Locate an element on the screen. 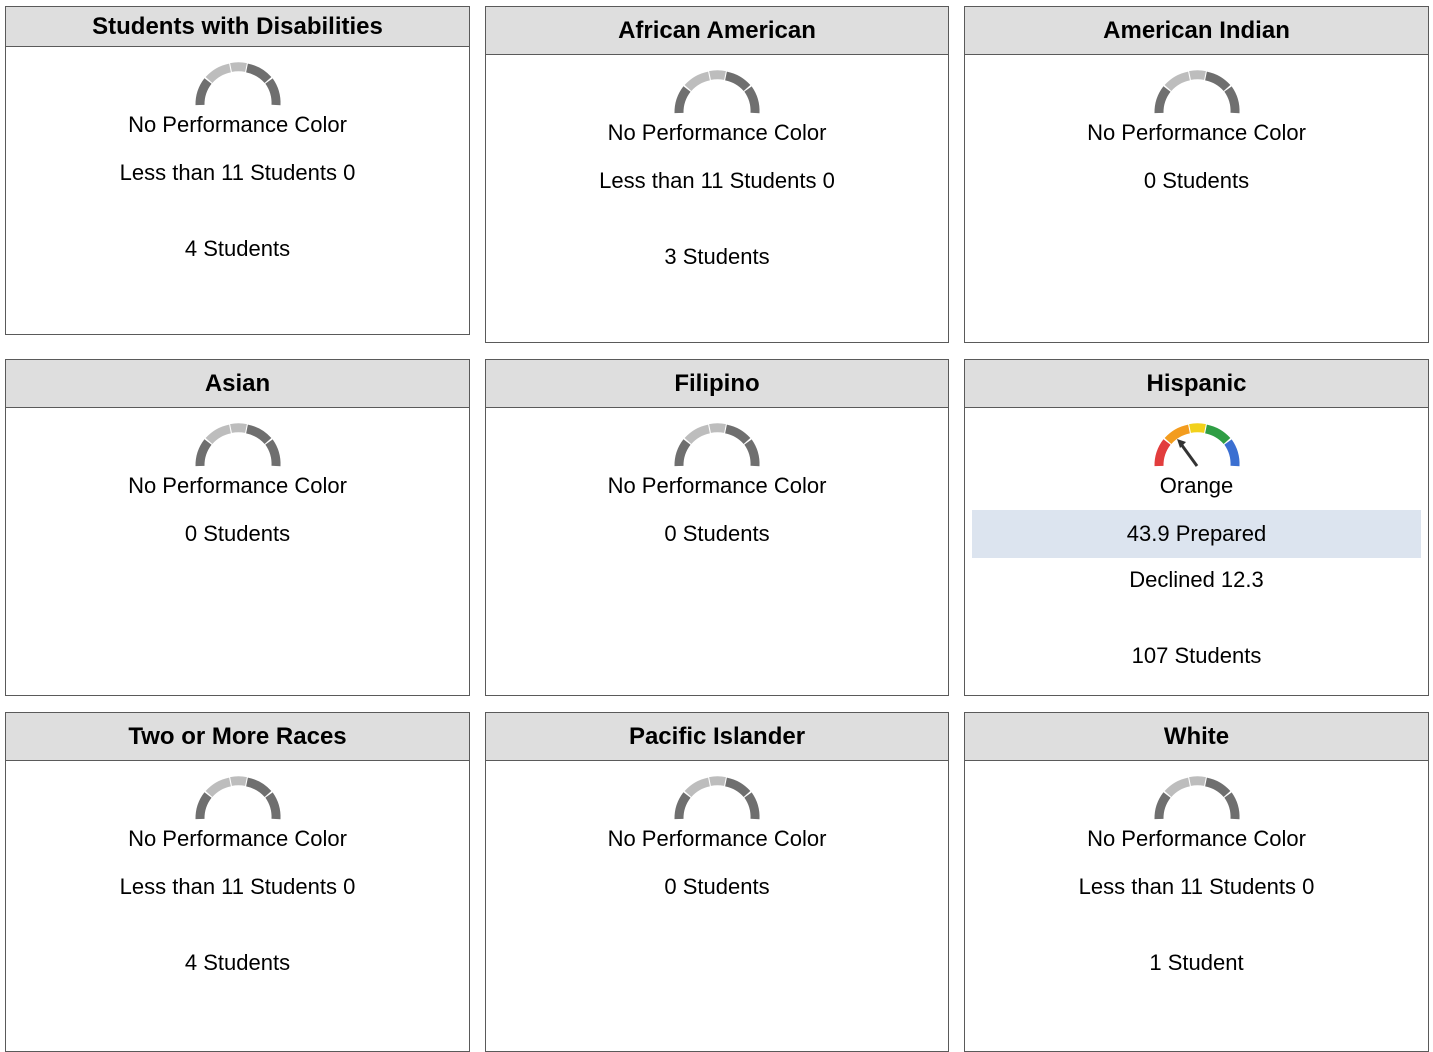  student-count: 1 Student is located at coordinates (1196, 962).